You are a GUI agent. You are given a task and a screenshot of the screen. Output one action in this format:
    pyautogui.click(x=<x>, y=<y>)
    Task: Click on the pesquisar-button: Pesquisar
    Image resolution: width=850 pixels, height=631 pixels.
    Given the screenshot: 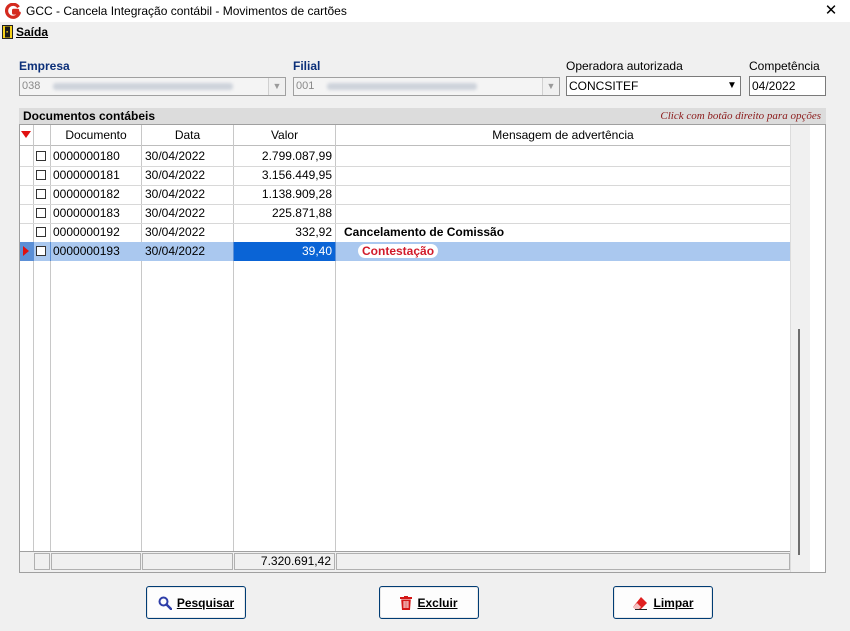 What is the action you would take?
    pyautogui.click(x=196, y=602)
    